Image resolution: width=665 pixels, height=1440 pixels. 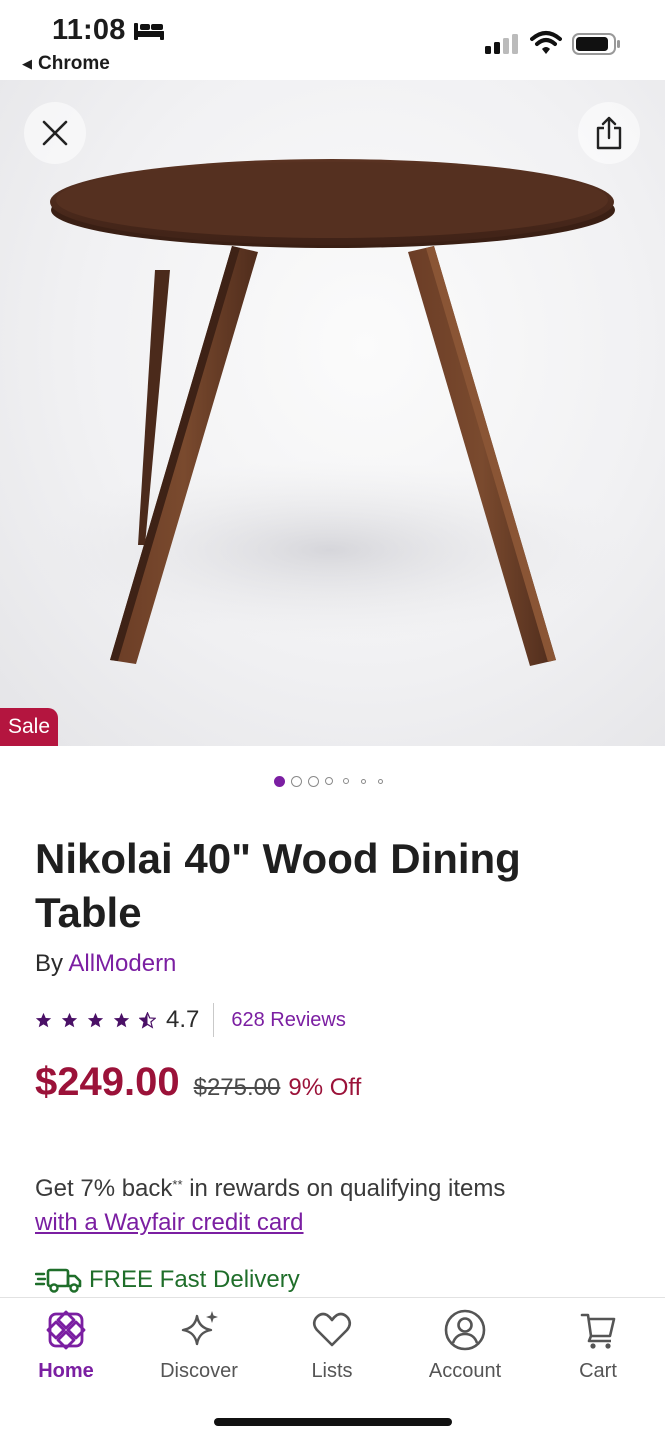 What do you see at coordinates (74, 63) in the screenshot?
I see `back-app-label: Chrome` at bounding box center [74, 63].